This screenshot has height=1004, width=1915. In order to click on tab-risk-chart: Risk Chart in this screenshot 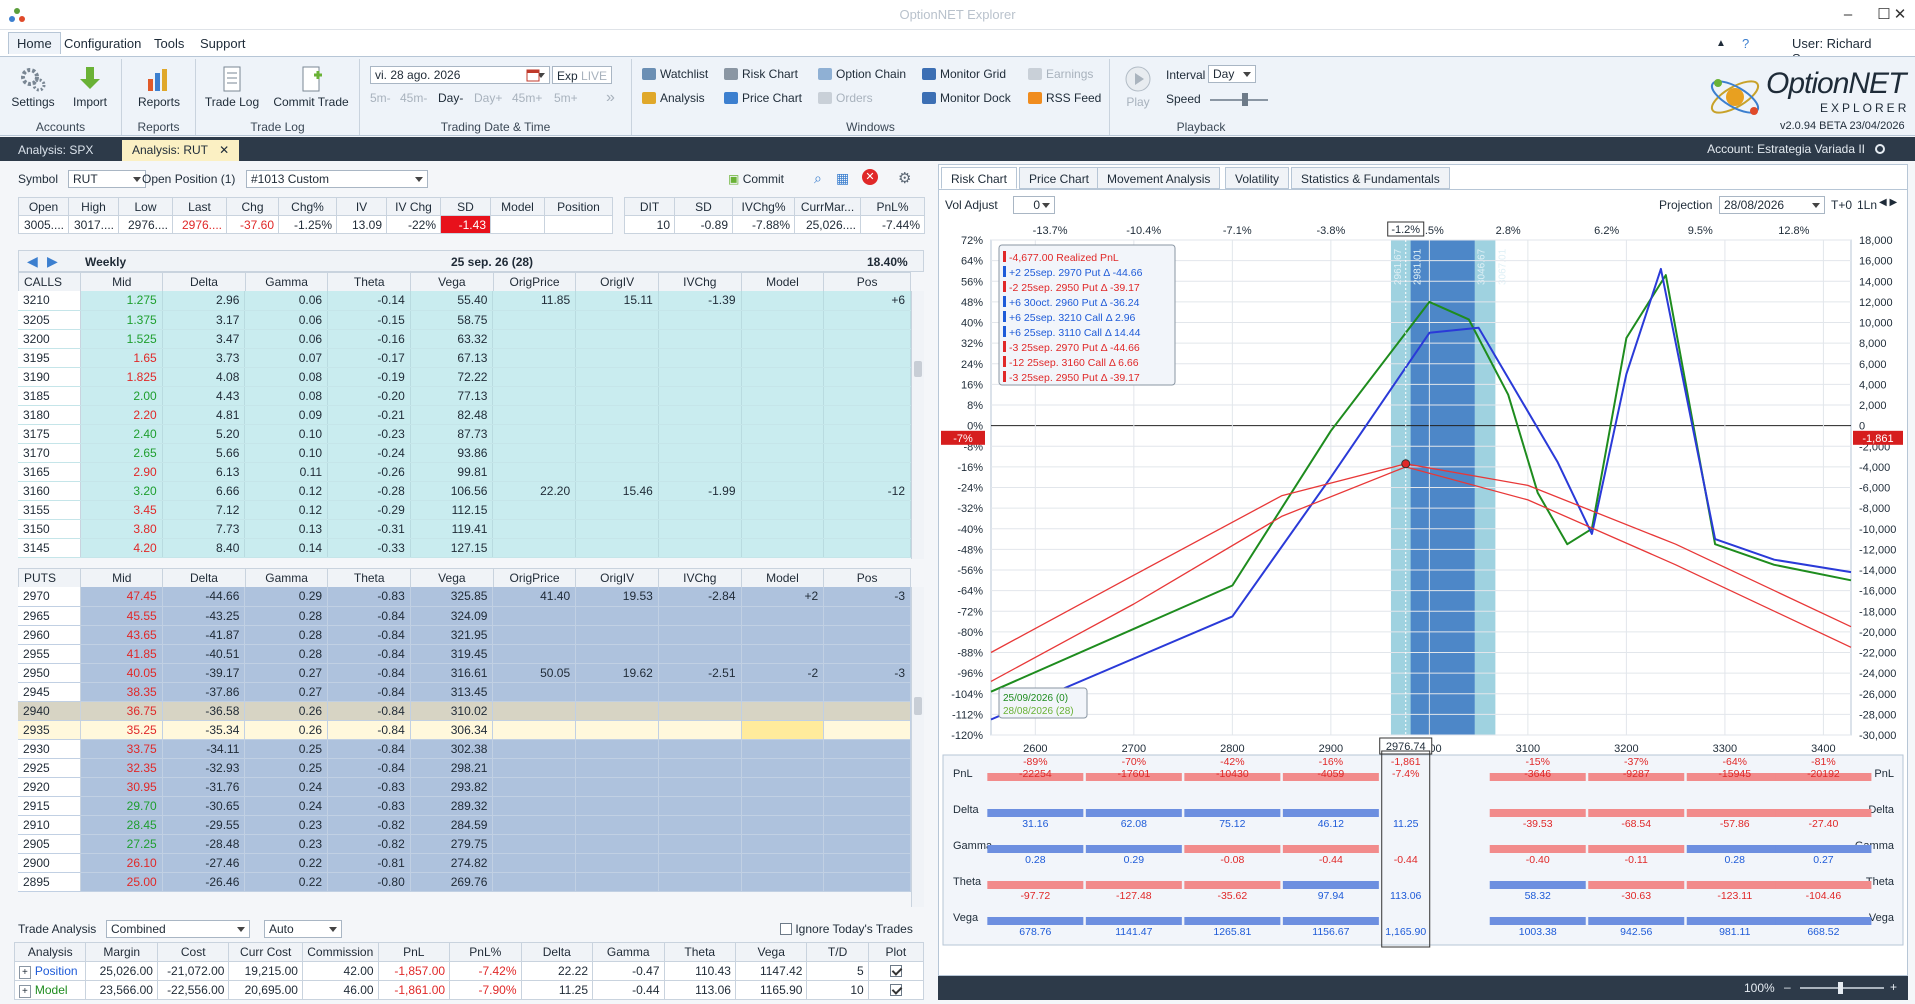, I will do `click(979, 178)`.